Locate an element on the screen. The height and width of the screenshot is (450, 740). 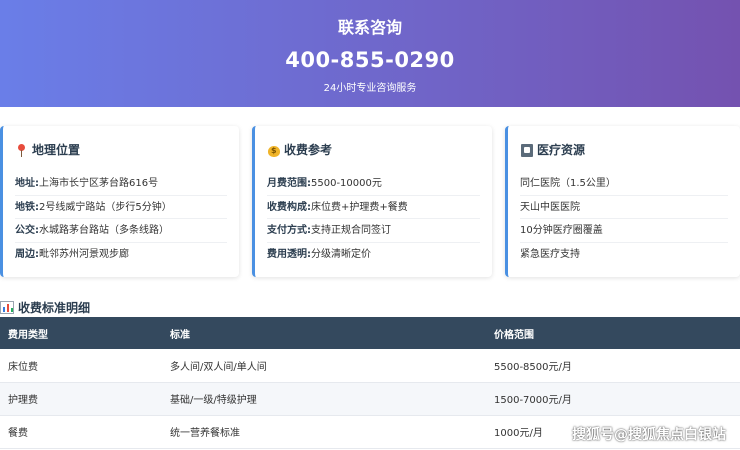
cell-standard: 统一营养餐标准 is located at coordinates (205, 433).